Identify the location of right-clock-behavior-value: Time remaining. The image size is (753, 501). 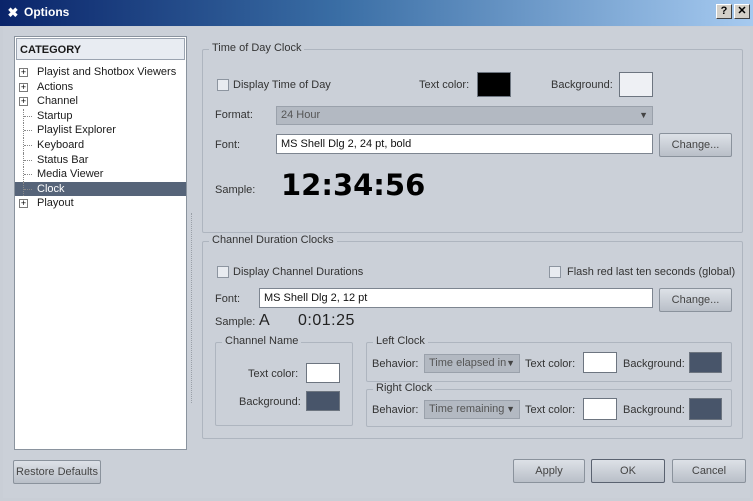
(467, 409).